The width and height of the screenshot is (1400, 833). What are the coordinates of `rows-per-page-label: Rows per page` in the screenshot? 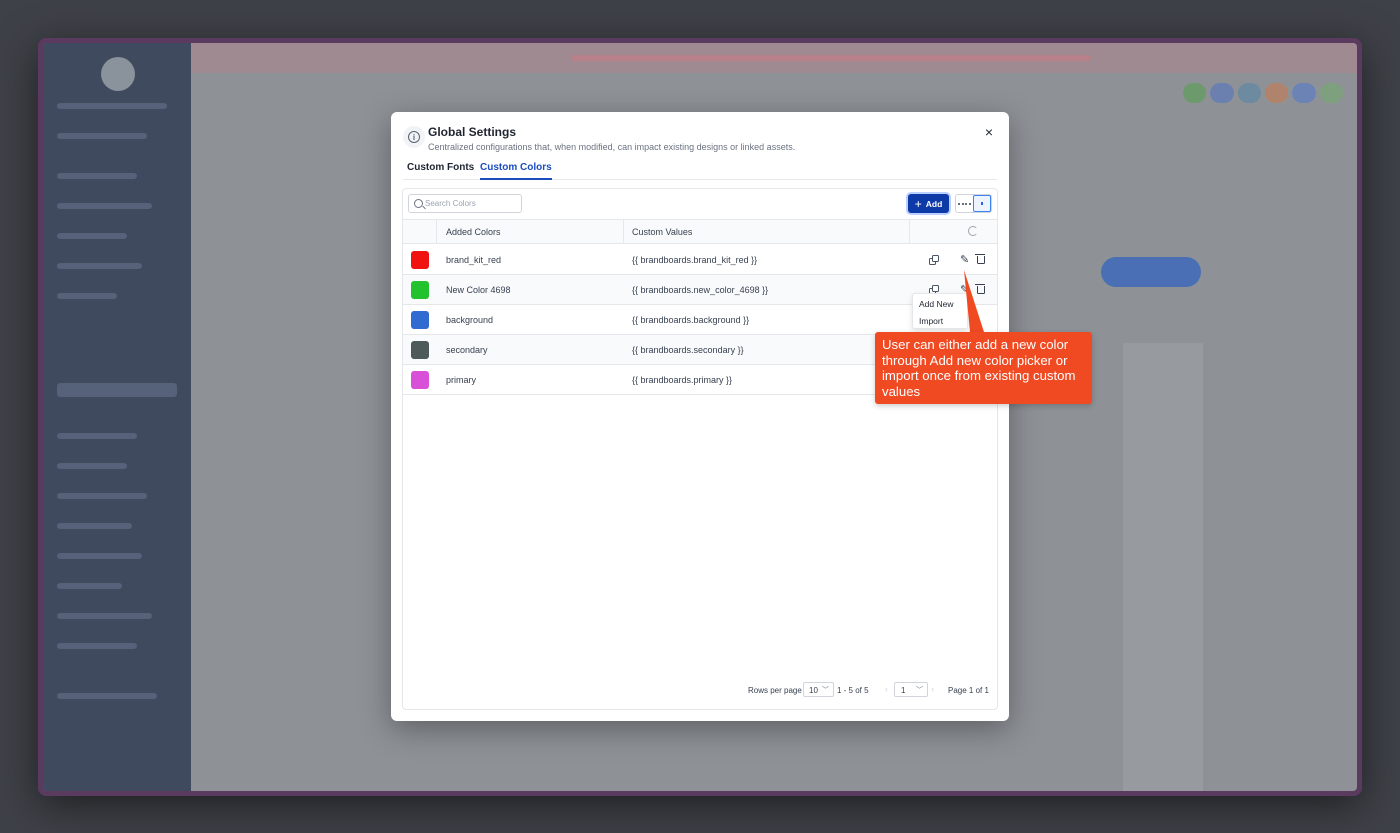 It's located at (775, 690).